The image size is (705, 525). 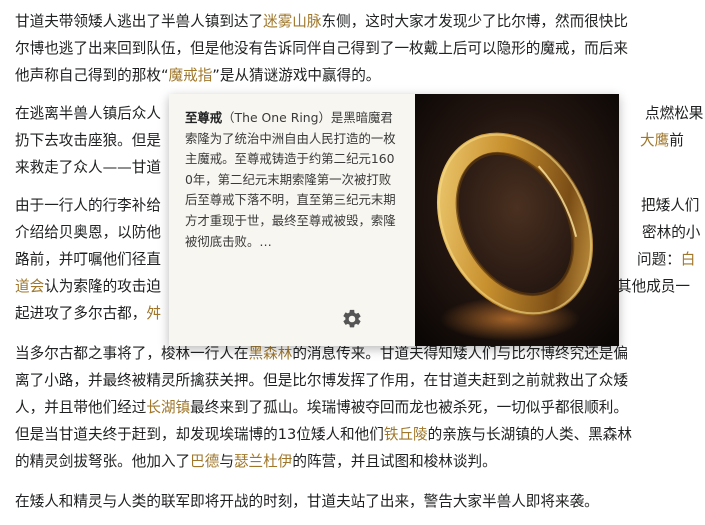 I want to click on text: 的亲族与长湖镇的人类、黑森林, so click(x=529, y=434).